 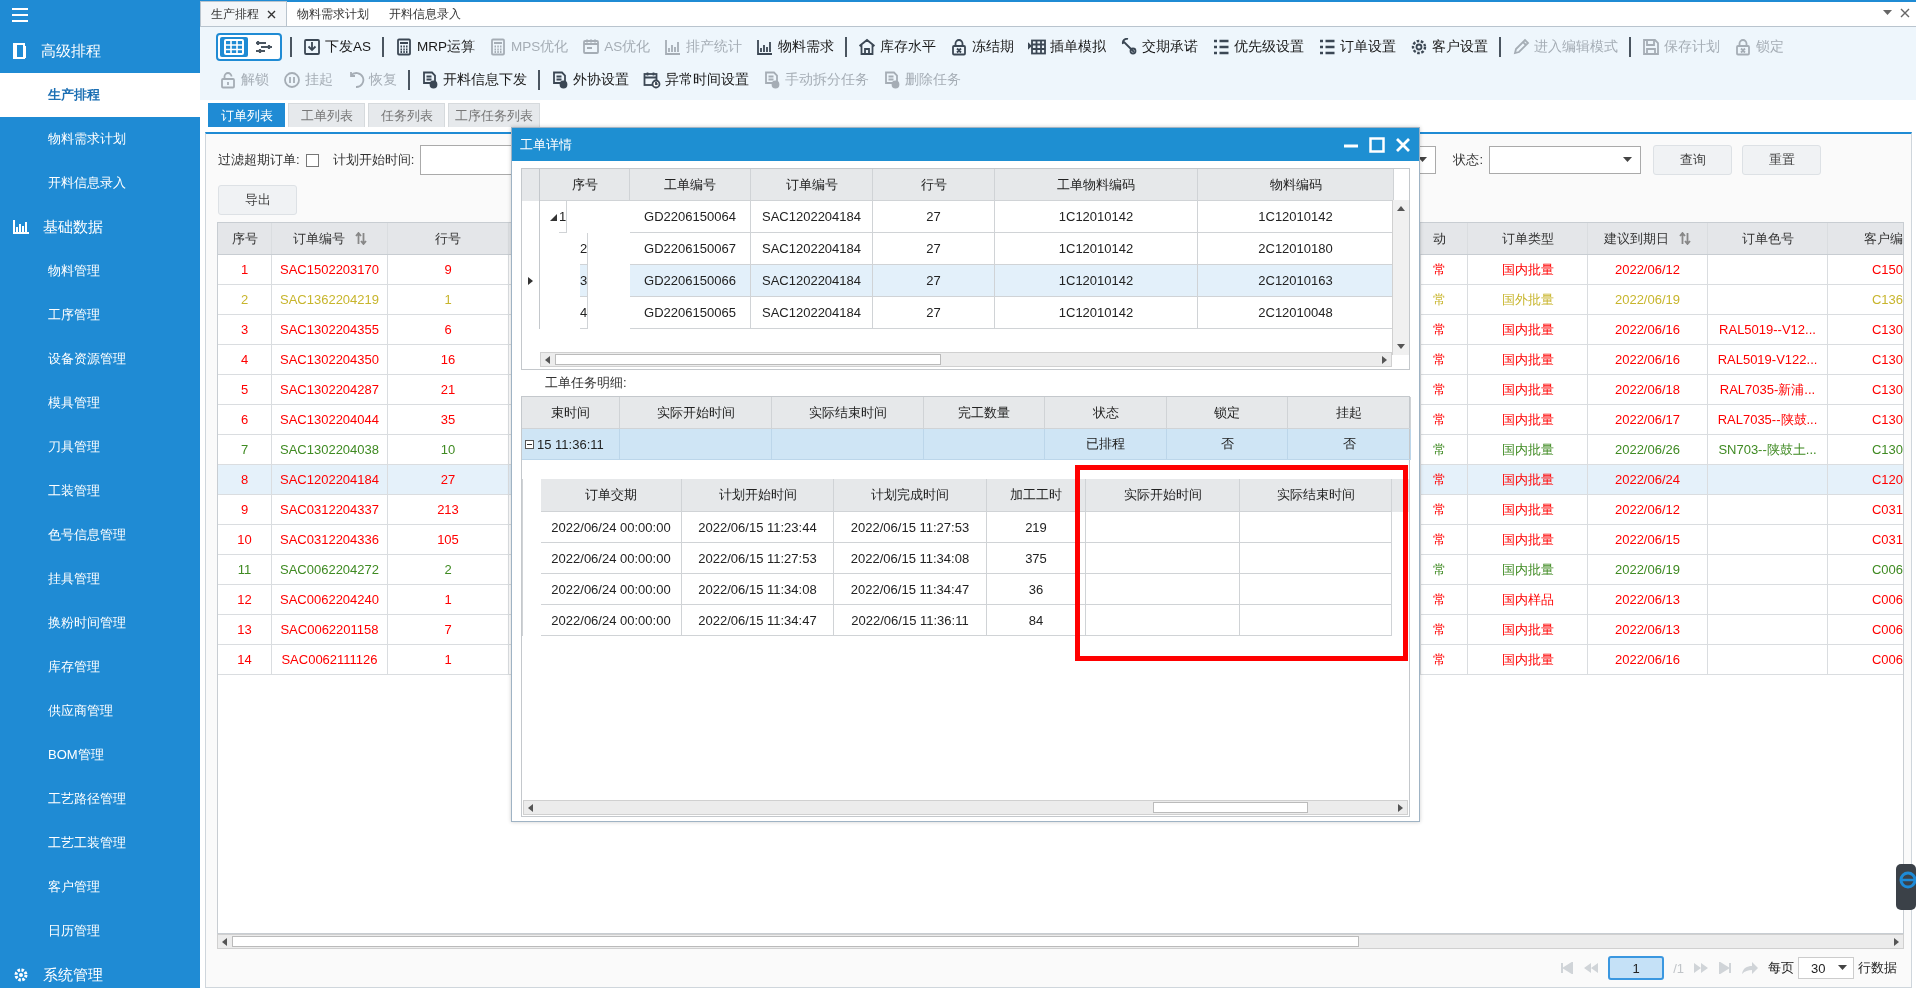 I want to click on maximize-icon, so click(x=1377, y=144).